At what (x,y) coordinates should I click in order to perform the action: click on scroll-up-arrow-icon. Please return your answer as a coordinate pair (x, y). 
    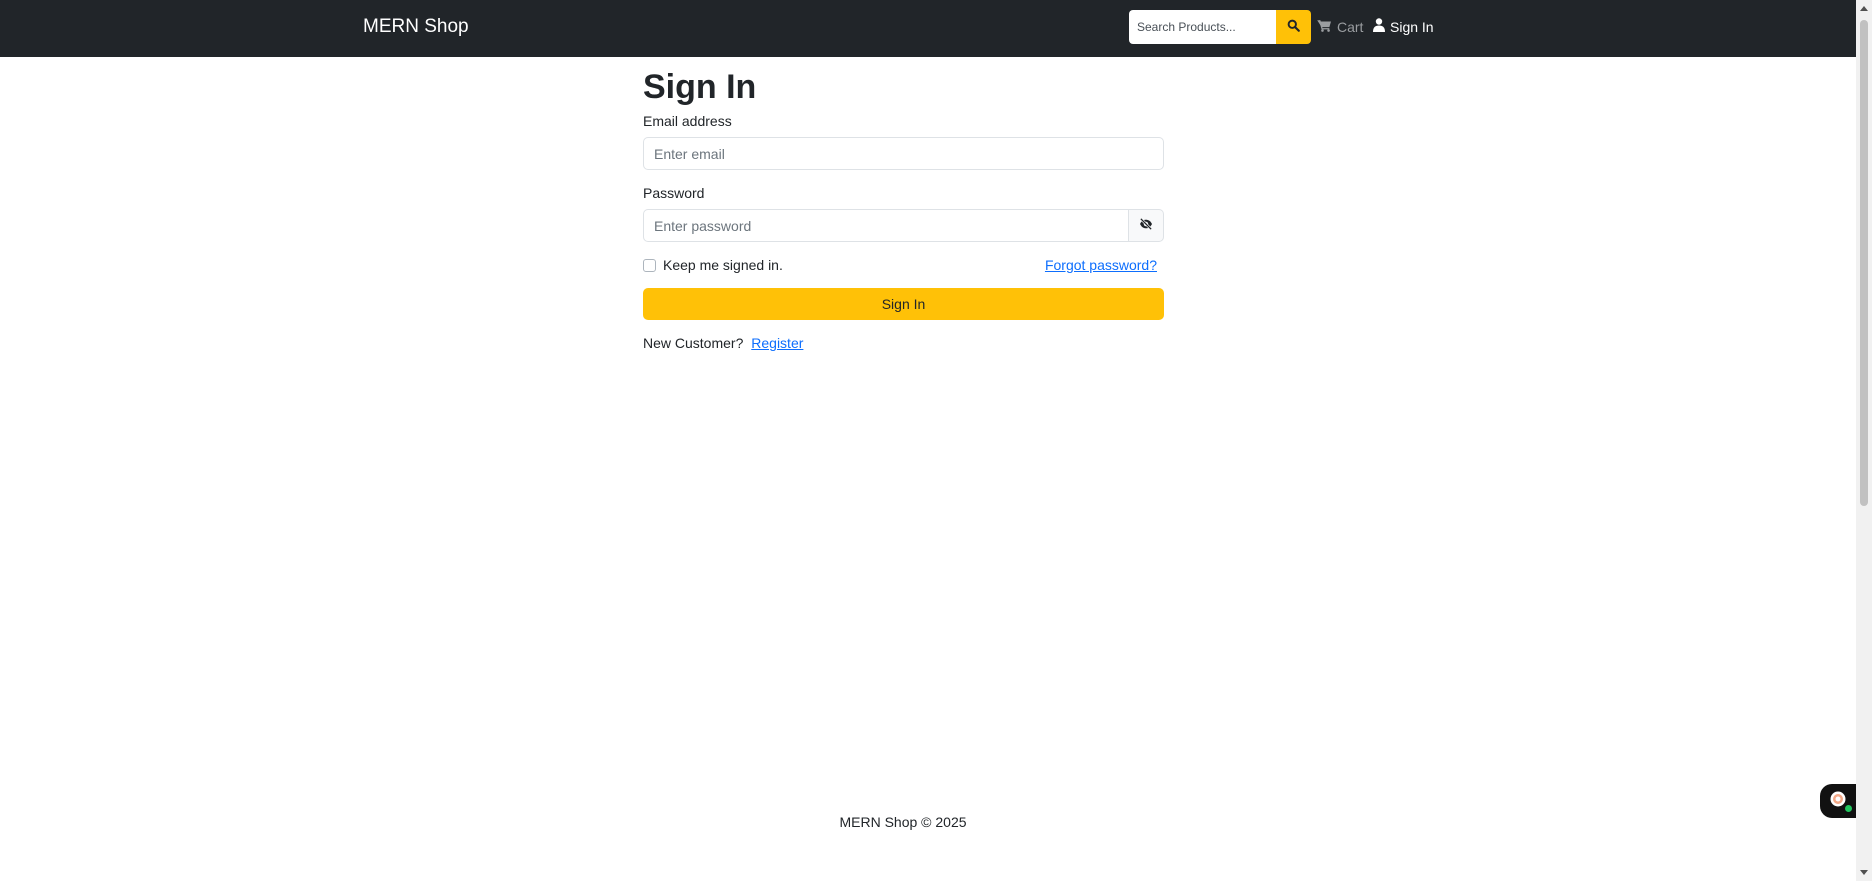
    Looking at the image, I should click on (1864, 8).